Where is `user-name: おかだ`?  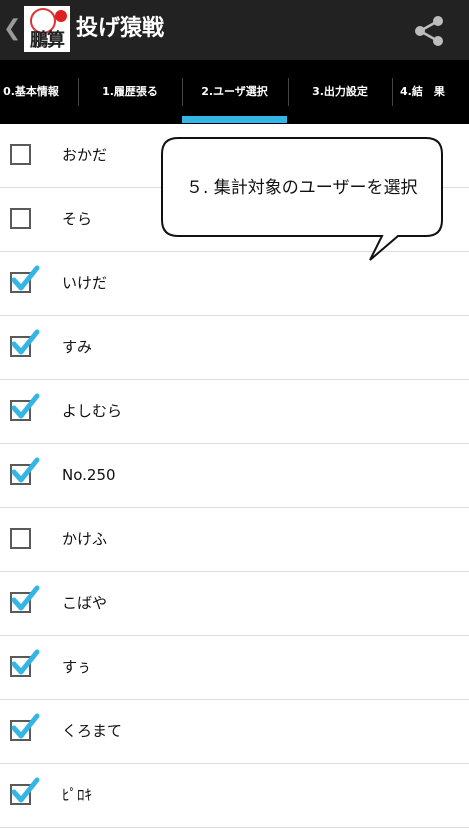 user-name: おかだ is located at coordinates (85, 155).